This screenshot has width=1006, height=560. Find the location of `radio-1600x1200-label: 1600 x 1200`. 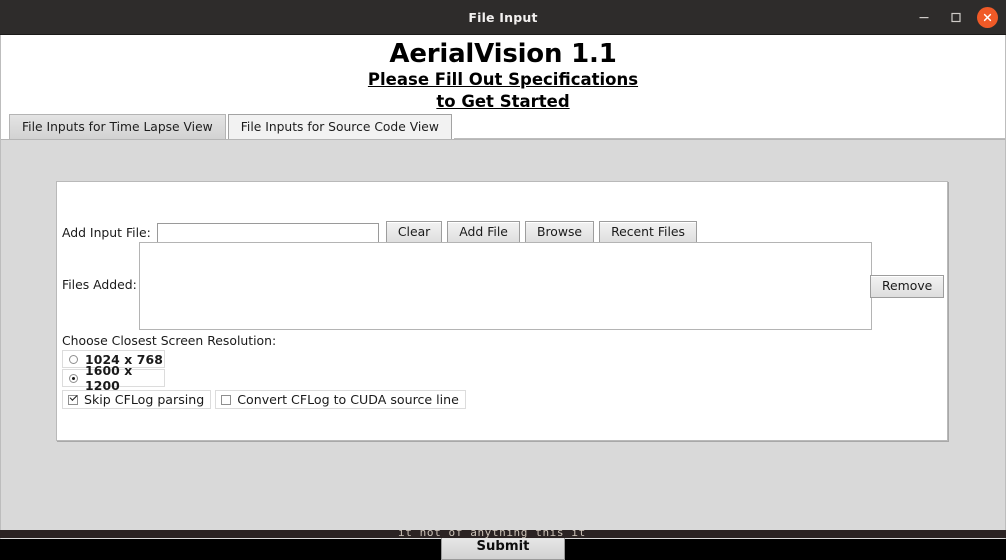

radio-1600x1200-label: 1600 x 1200 is located at coordinates (109, 378).